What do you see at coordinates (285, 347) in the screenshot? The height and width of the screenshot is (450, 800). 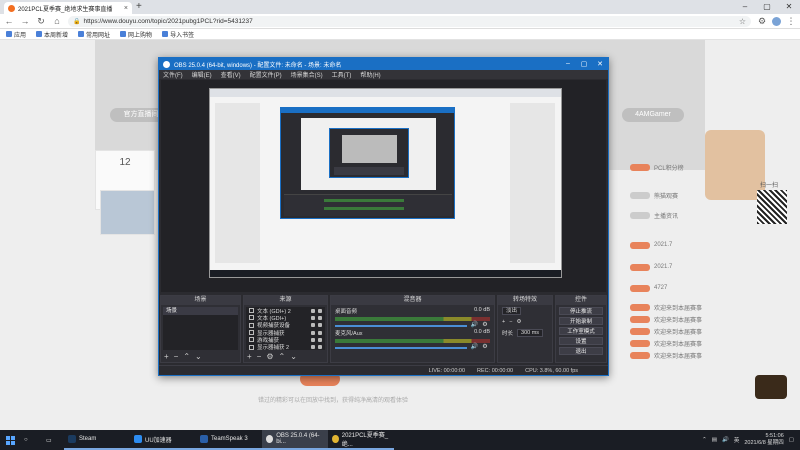 I see `source-item: 显示器捕获 2` at bounding box center [285, 347].